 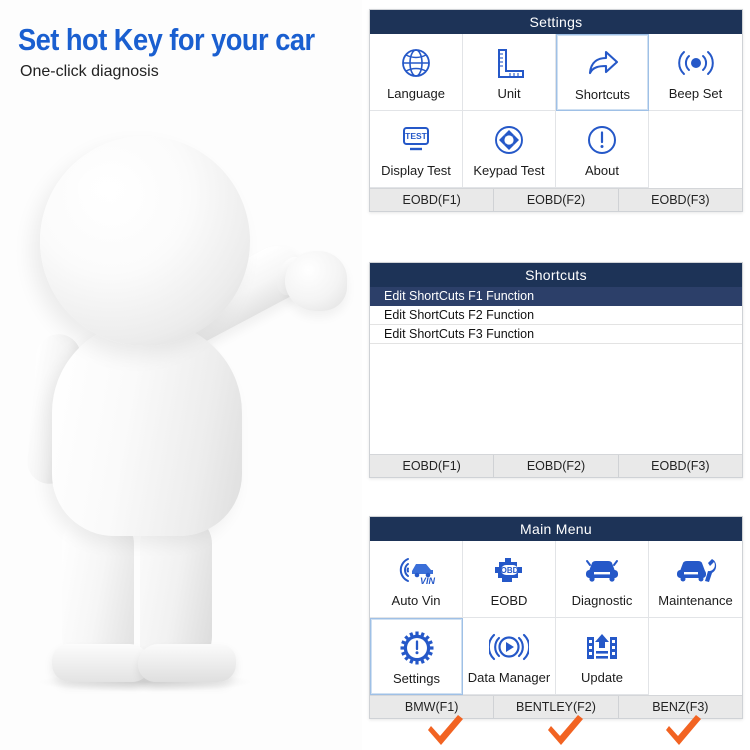 What do you see at coordinates (416, 600) in the screenshot?
I see `main-menu-item-label: Auto Vin` at bounding box center [416, 600].